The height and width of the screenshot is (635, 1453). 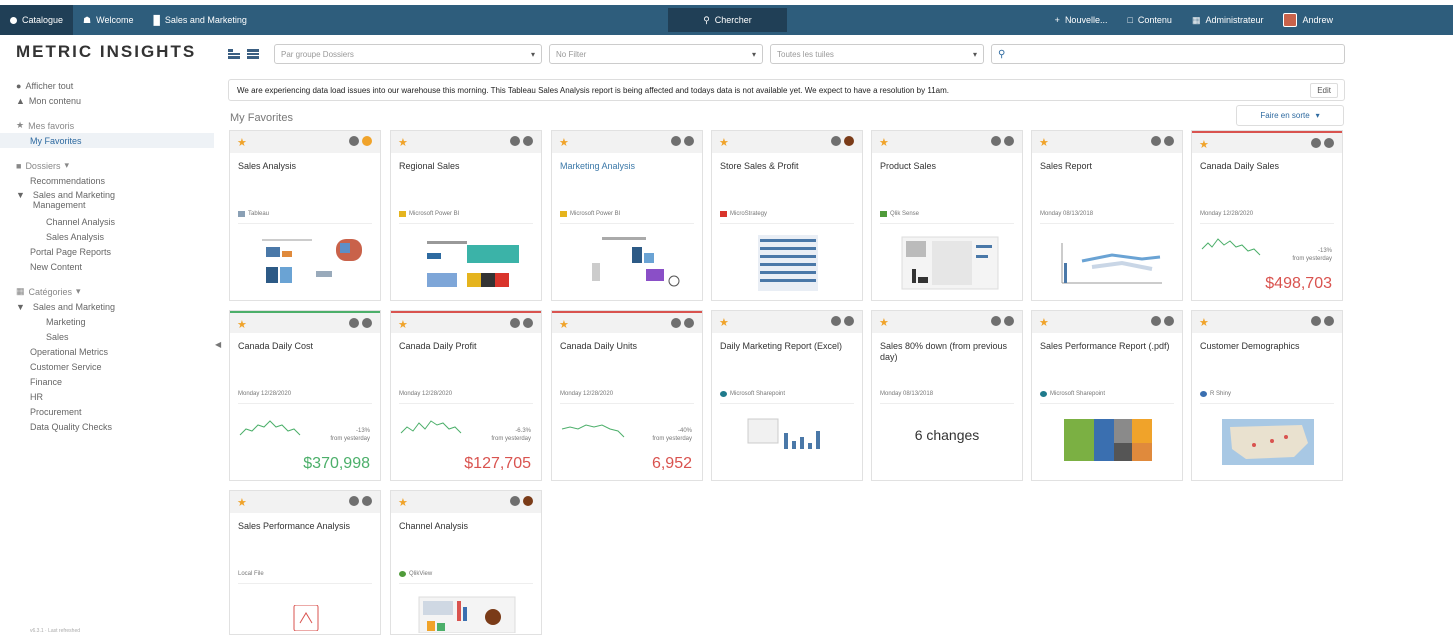 What do you see at coordinates (1290, 115) in the screenshot?
I see `sort-button: Faire en sorte ▾` at bounding box center [1290, 115].